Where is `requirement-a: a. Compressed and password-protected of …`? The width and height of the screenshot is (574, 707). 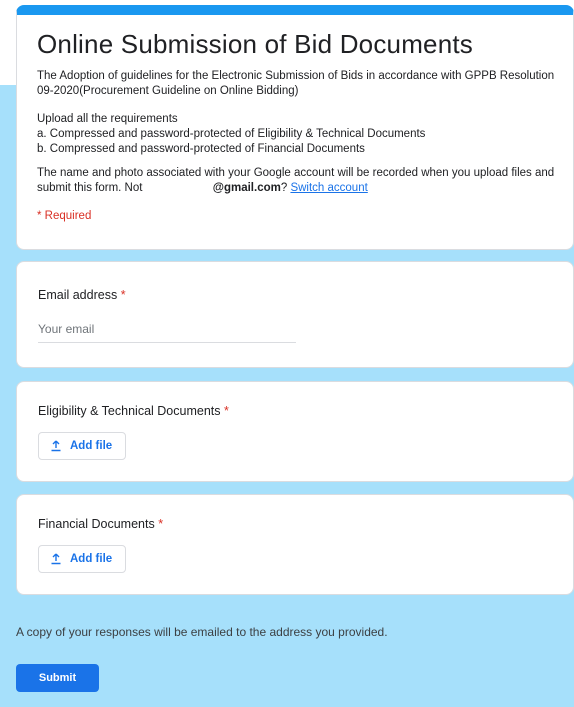
requirement-a: a. Compressed and password-protected of … is located at coordinates (231, 134).